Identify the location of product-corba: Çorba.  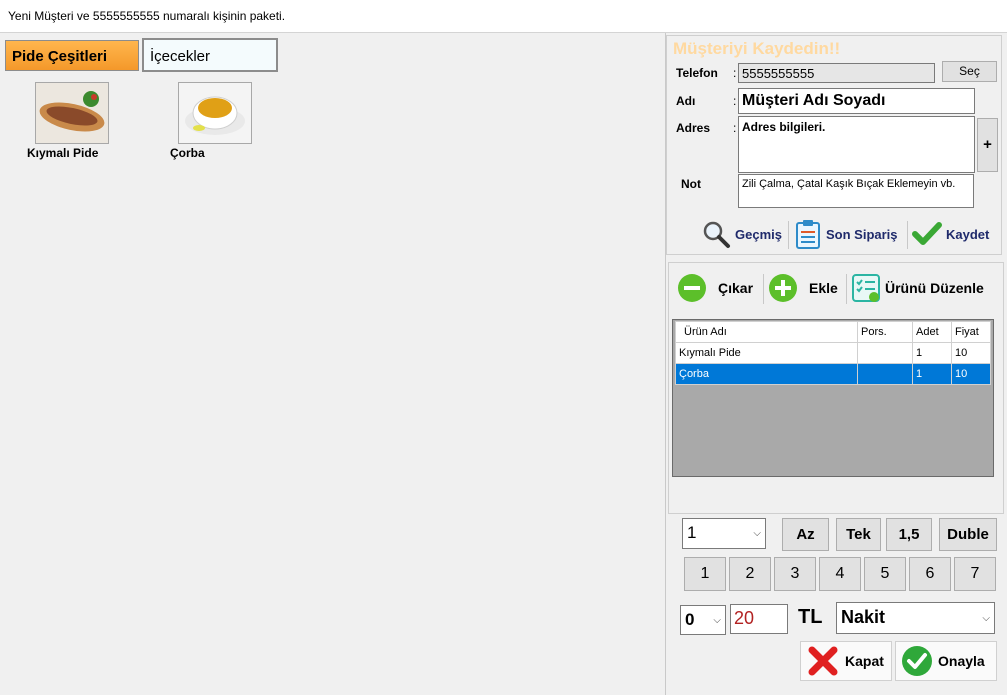
(211, 121).